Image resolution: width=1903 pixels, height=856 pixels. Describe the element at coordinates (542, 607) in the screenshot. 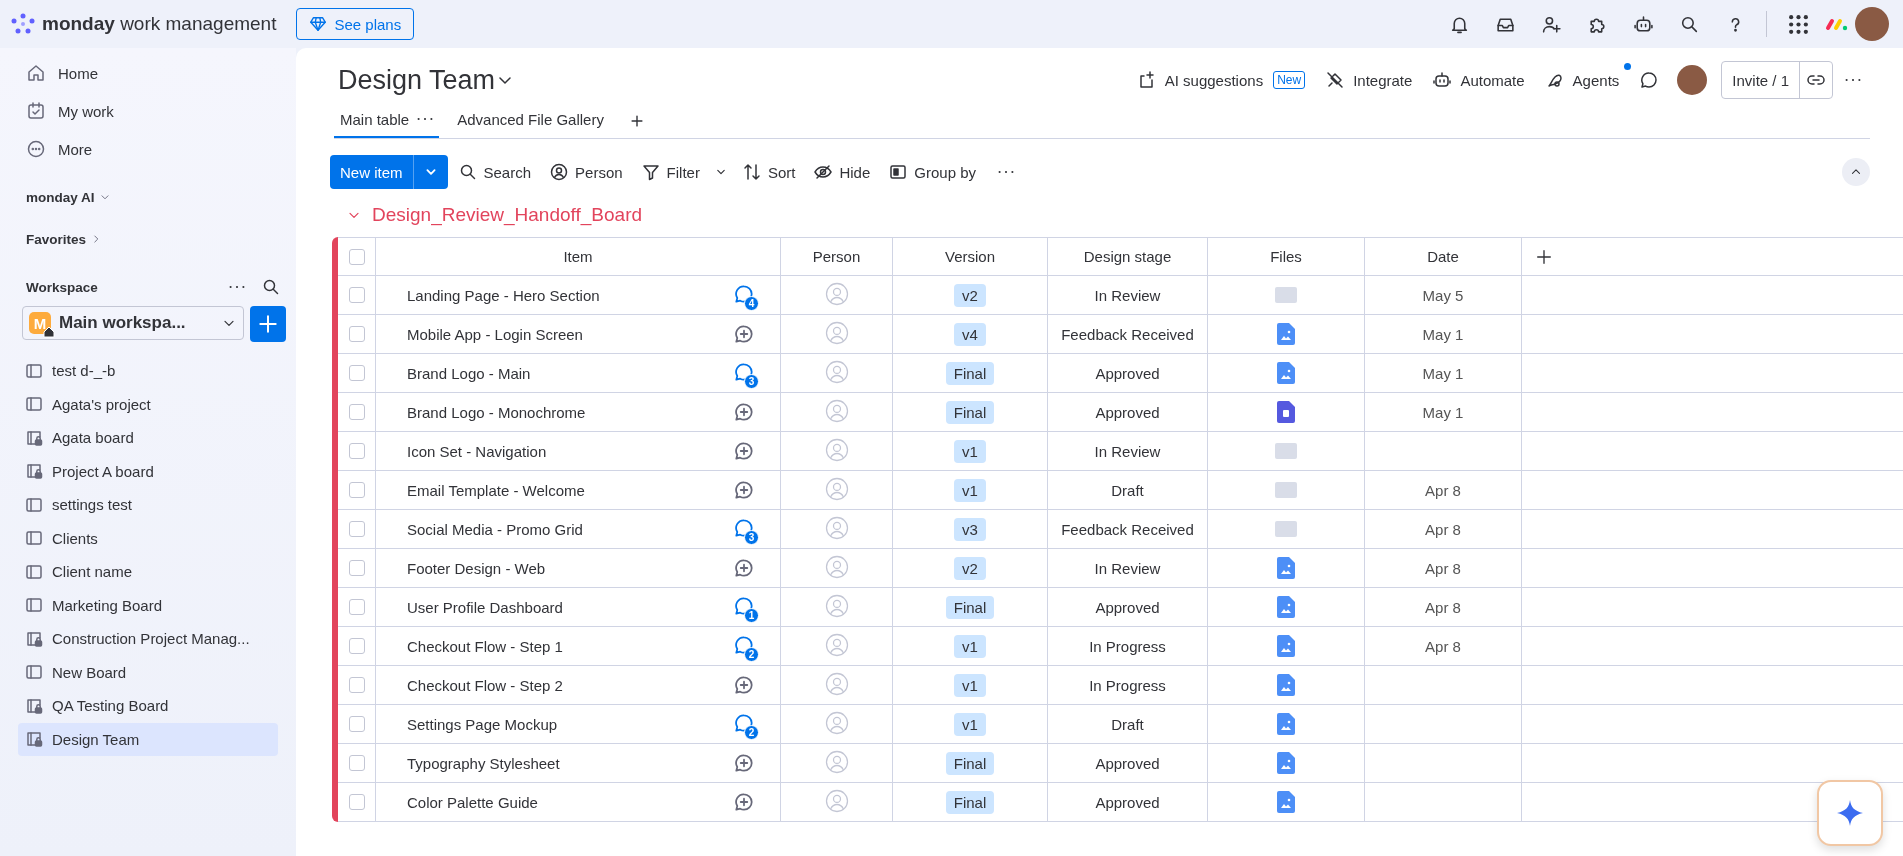

I see `item-name: User Profile Dashboard` at that location.